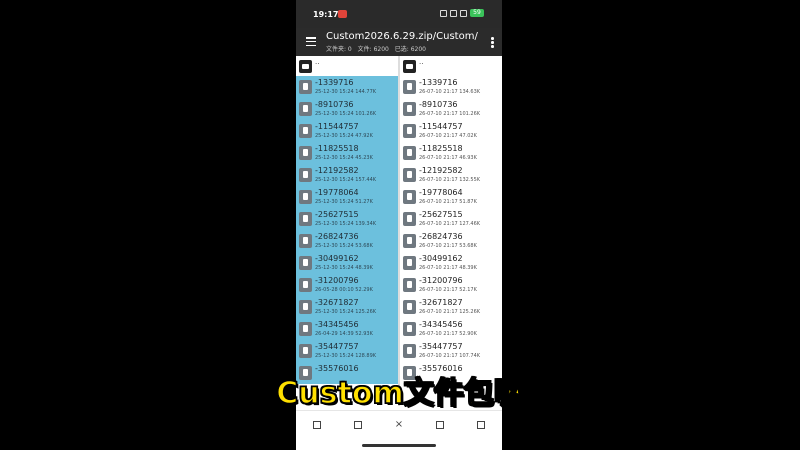 The image size is (800, 450). What do you see at coordinates (326, 14) in the screenshot?
I see `status-time: 19:17` at bounding box center [326, 14].